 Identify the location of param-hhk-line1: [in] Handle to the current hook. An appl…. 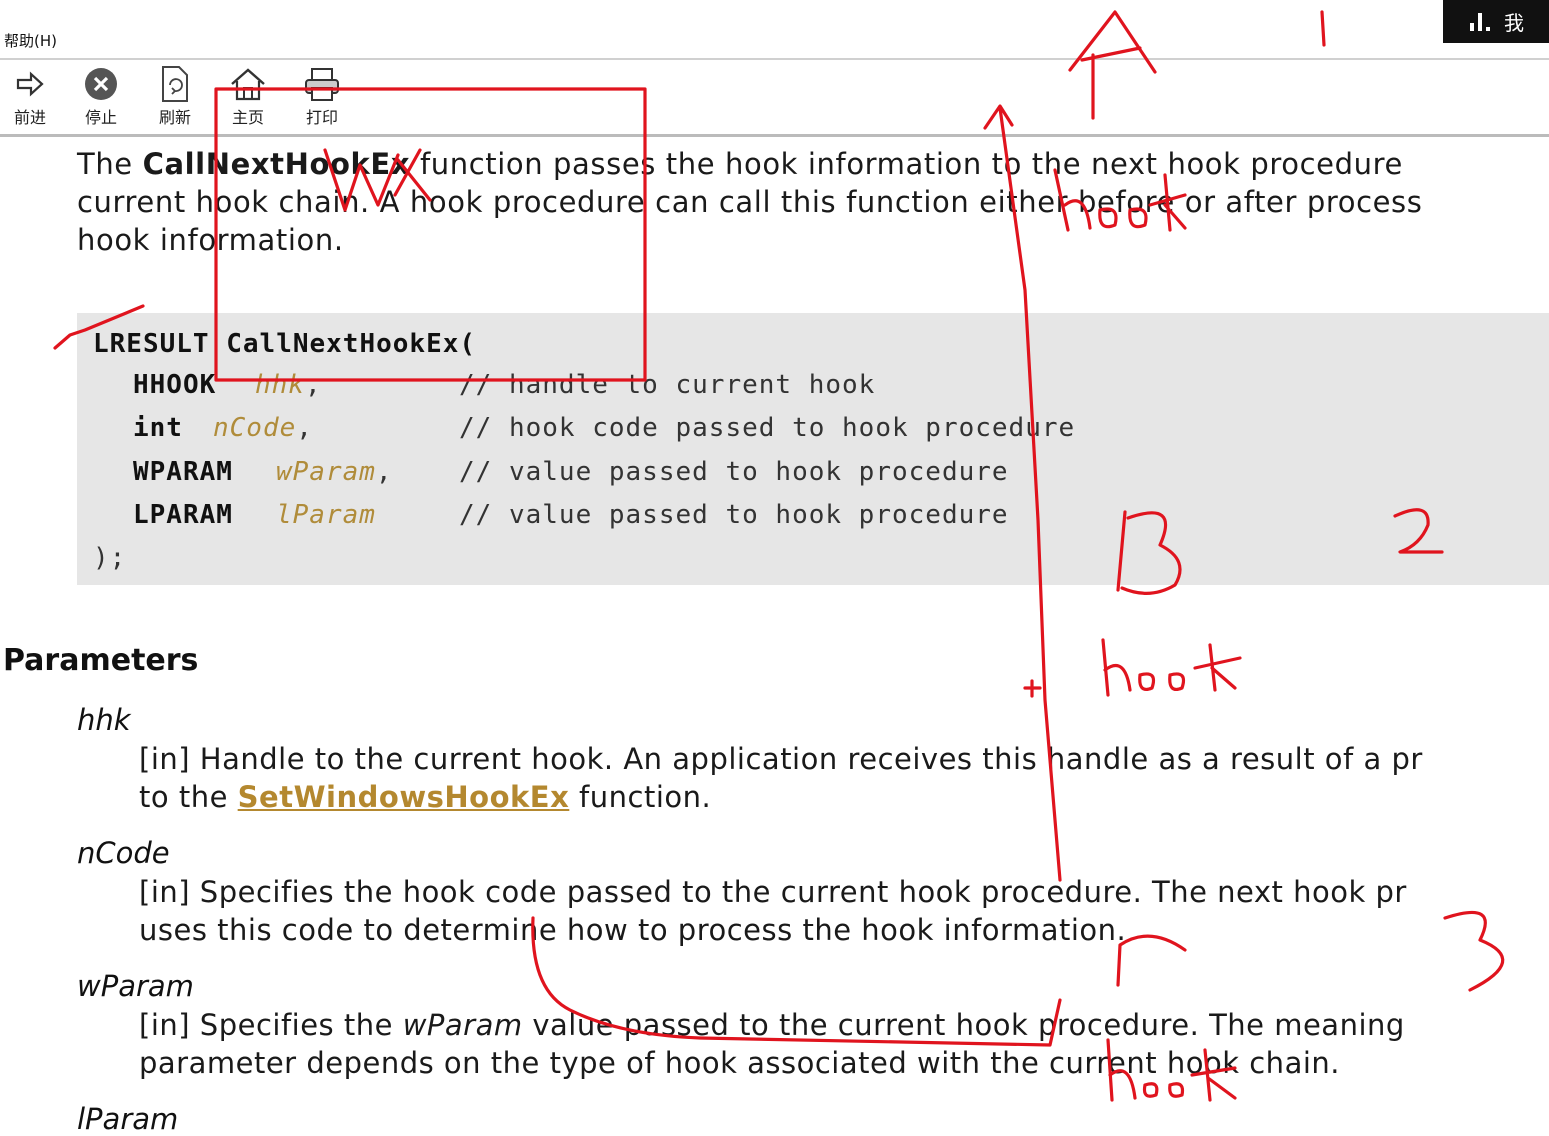
(781, 759).